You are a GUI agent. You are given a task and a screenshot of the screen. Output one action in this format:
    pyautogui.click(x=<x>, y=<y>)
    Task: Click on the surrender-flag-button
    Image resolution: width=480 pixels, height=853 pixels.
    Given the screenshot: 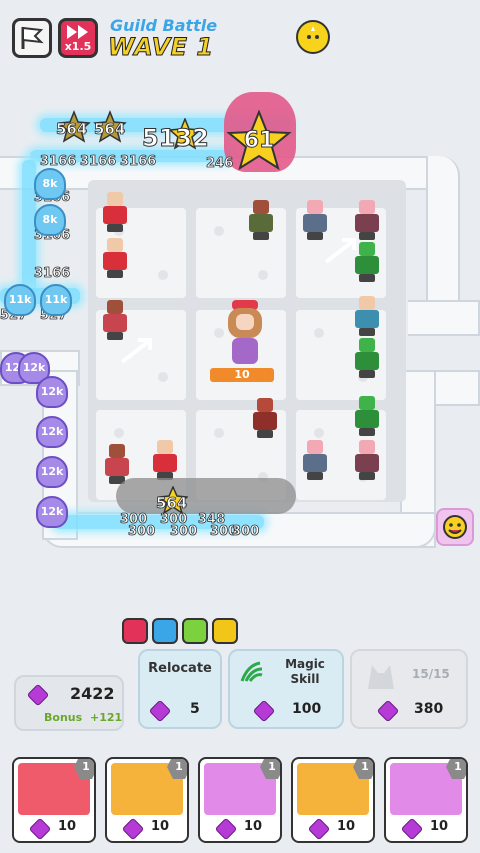 What is the action you would take?
    pyautogui.click(x=32, y=38)
    